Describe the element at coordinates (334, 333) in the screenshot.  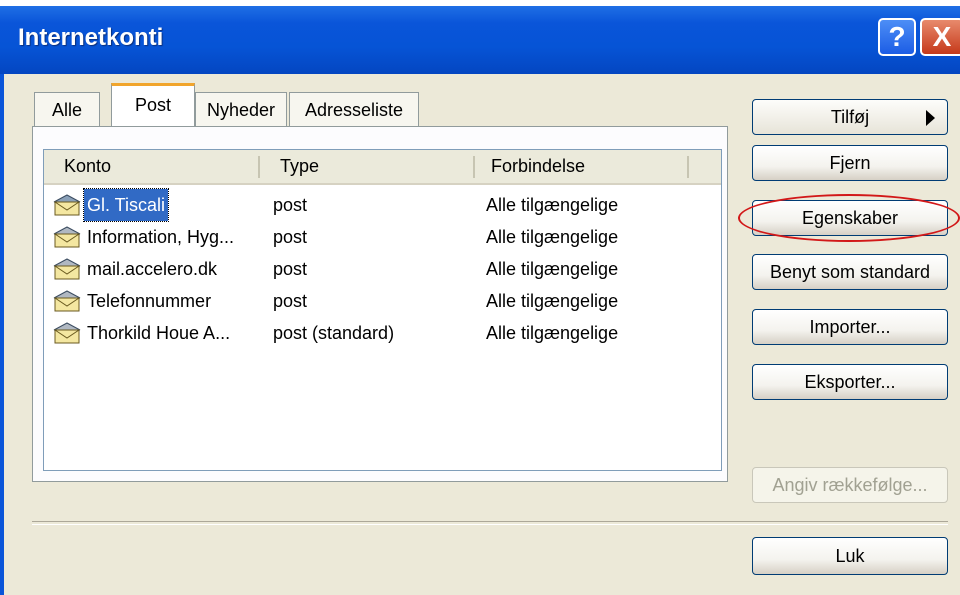
I see `account-type: post (standard)` at that location.